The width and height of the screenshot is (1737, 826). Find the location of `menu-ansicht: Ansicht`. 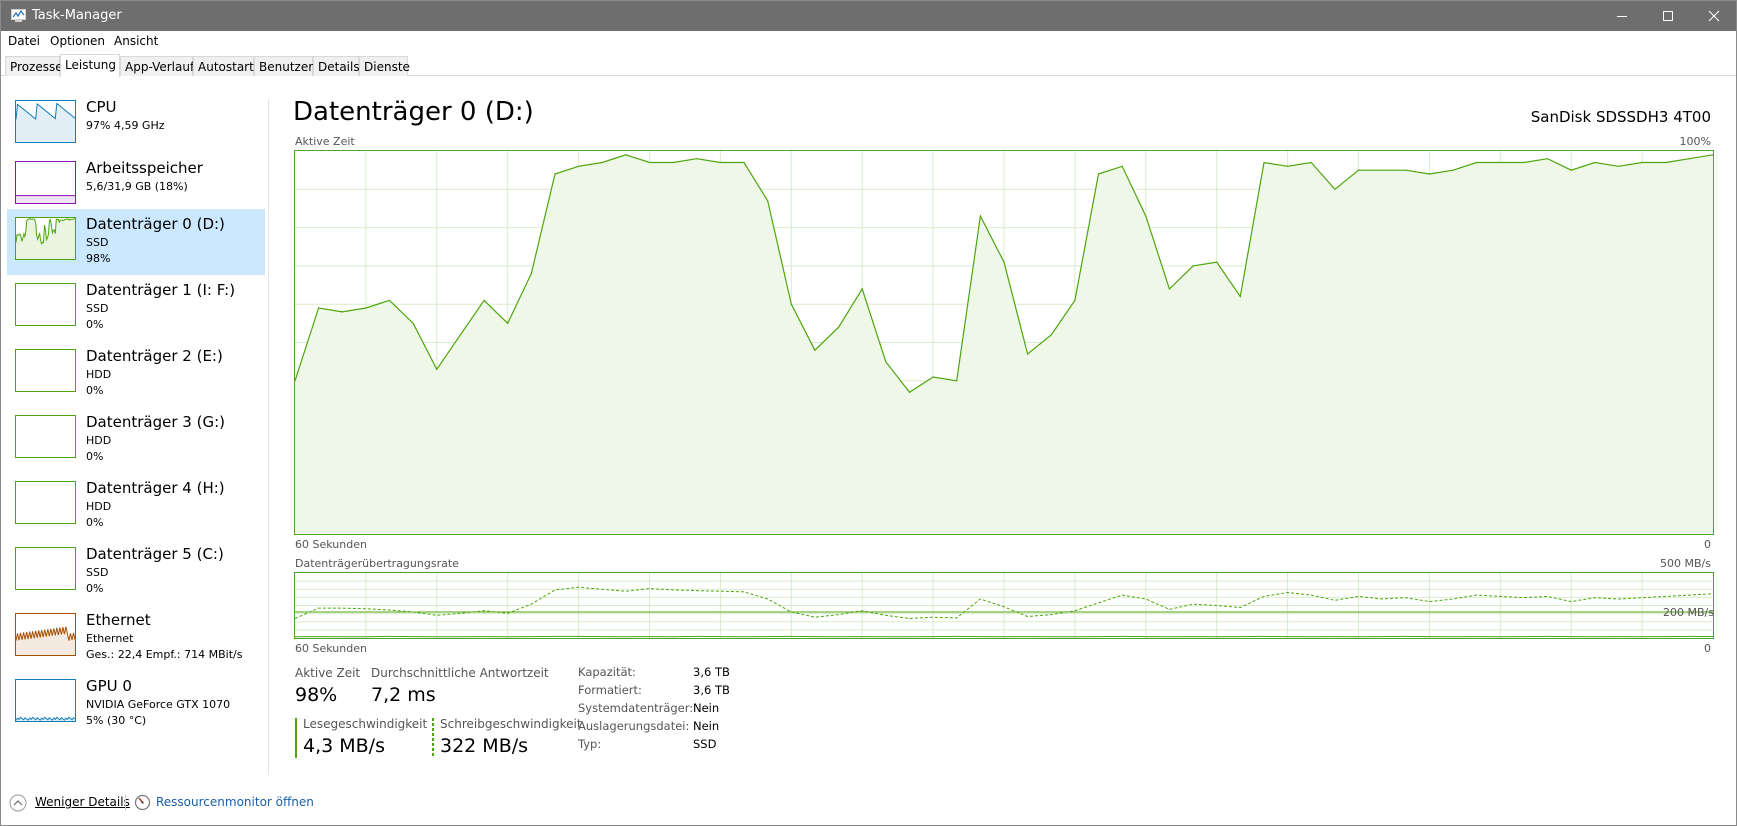

menu-ansicht: Ansicht is located at coordinates (136, 41).